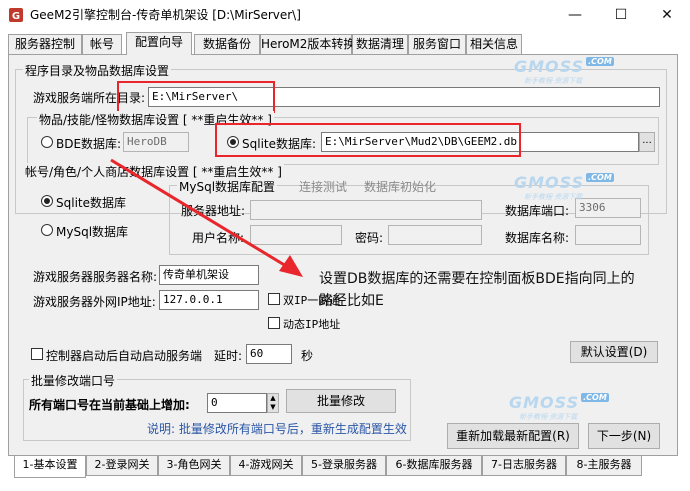 This screenshot has width=690, height=491. Describe the element at coordinates (227, 44) in the screenshot. I see `tab-data-backup: 数据备份` at that location.